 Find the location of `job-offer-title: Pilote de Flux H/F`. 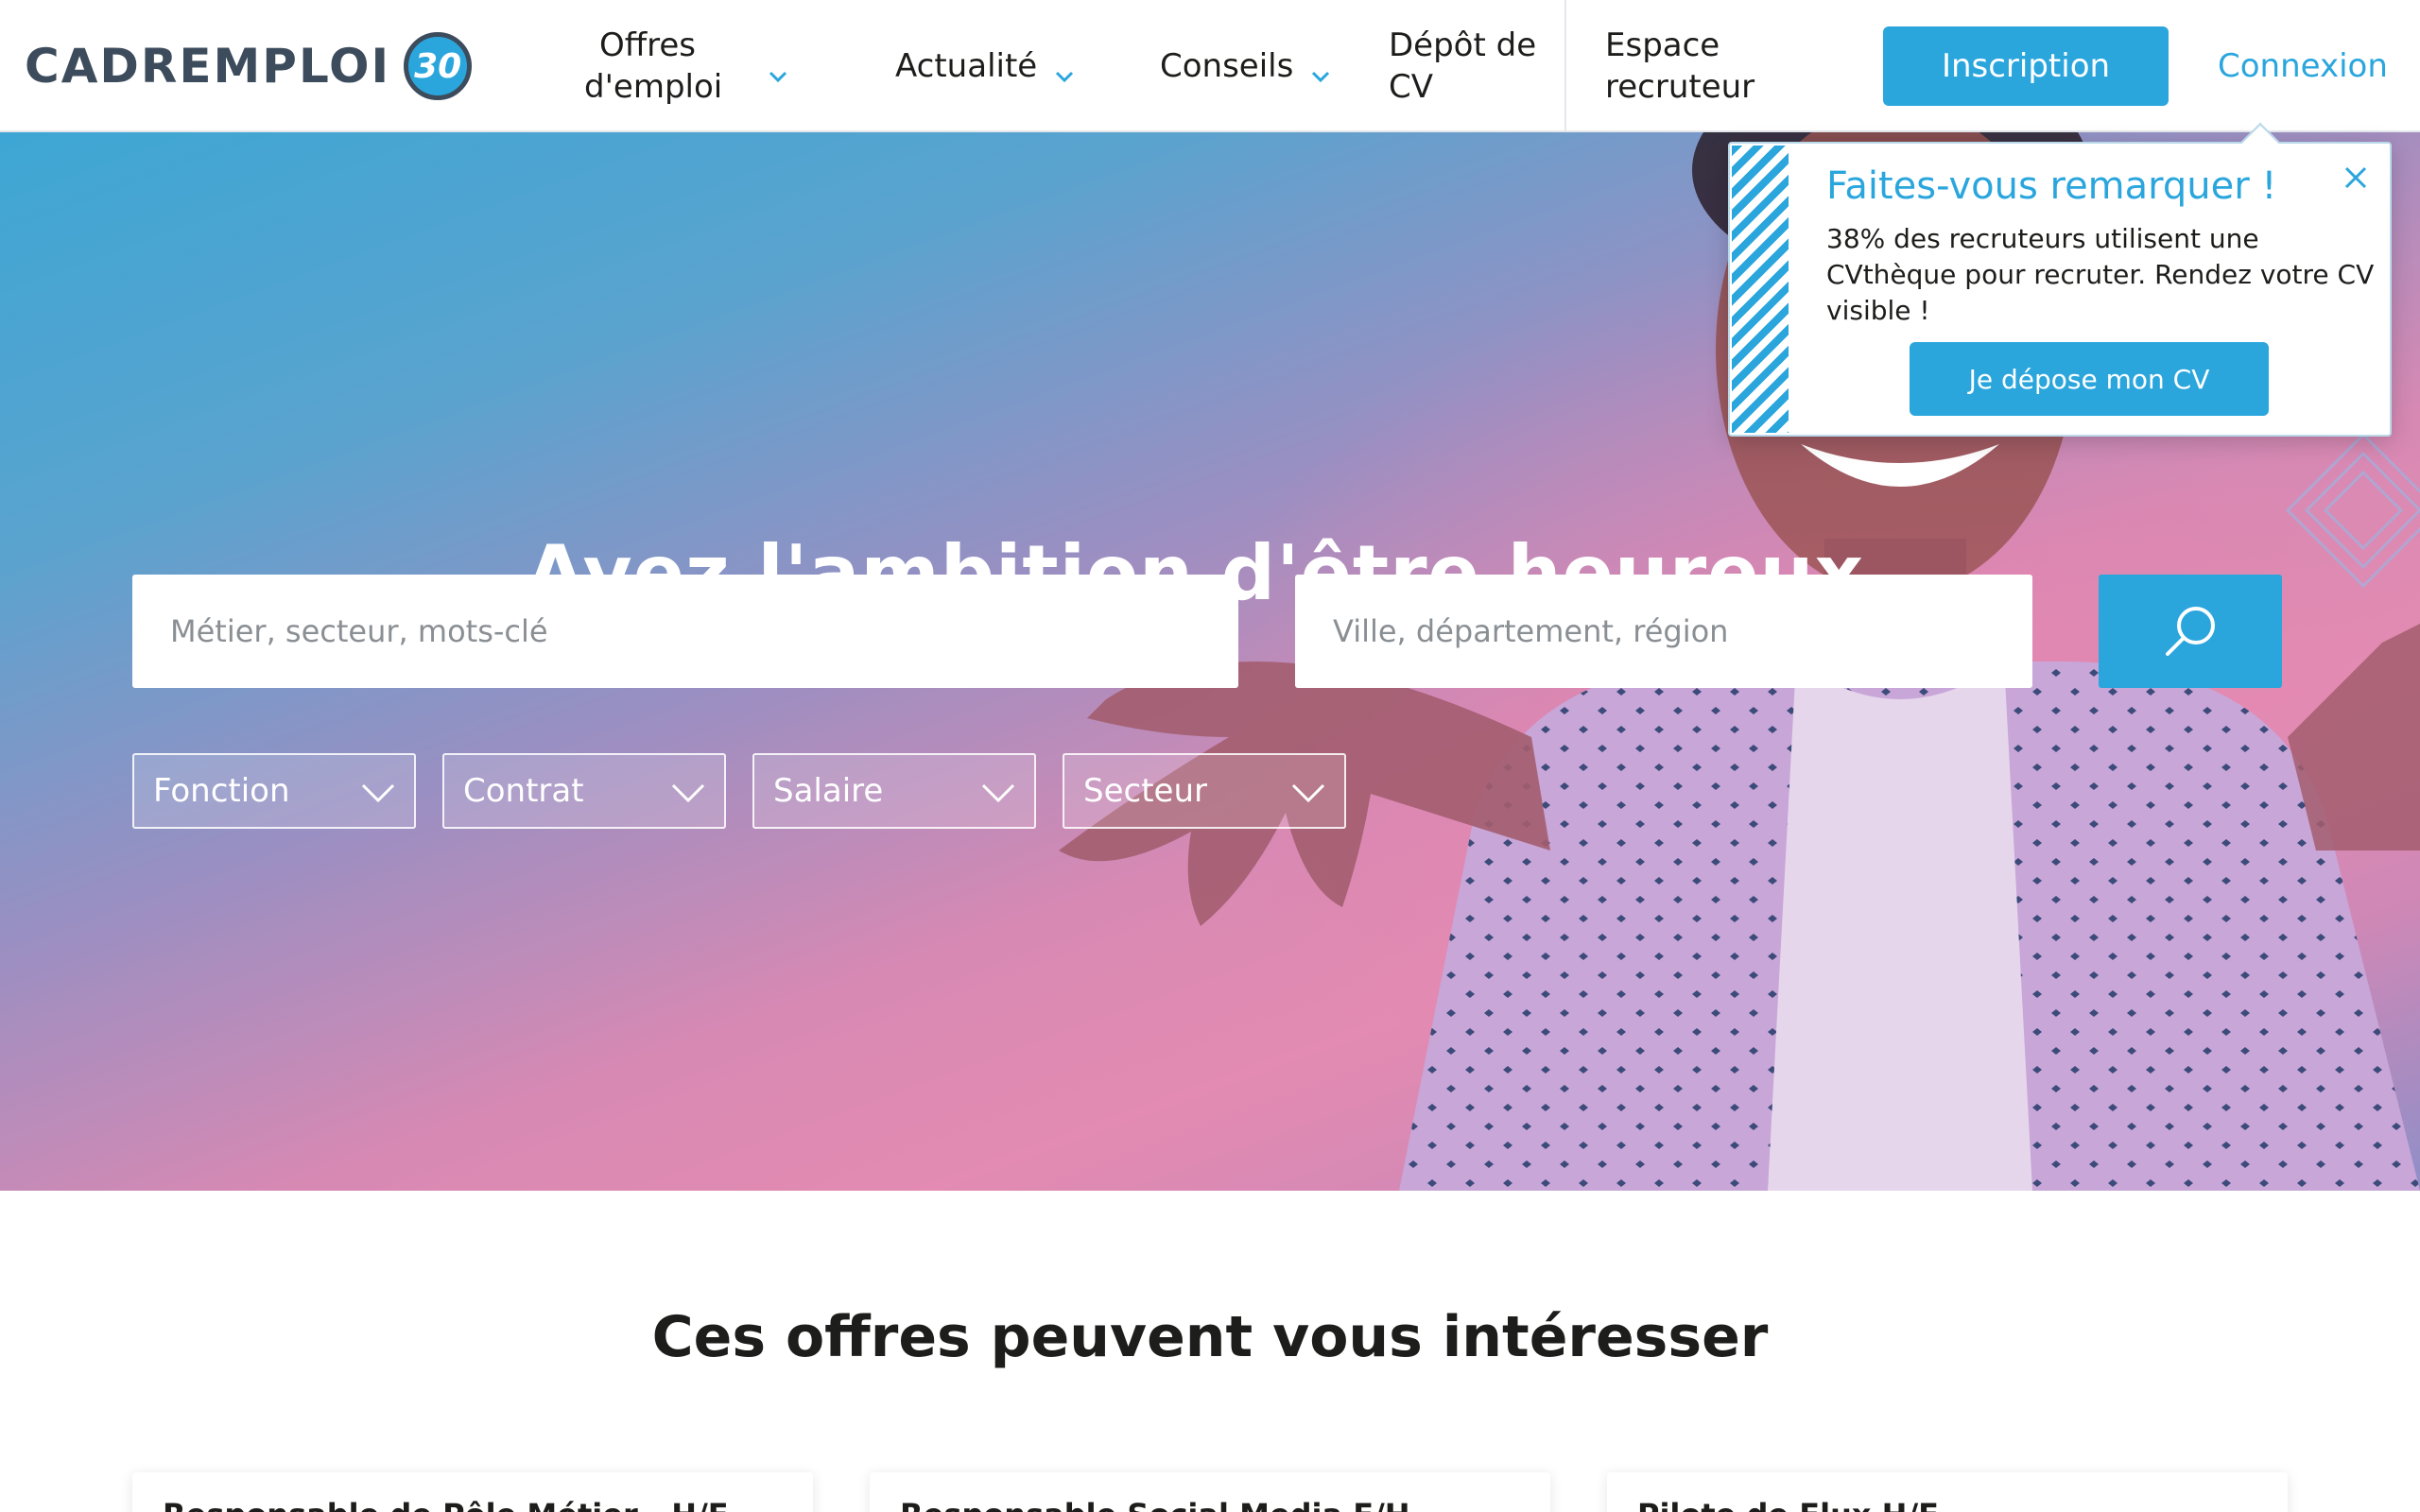

job-offer-title: Pilote de Flux H/F is located at coordinates (1788, 1504).